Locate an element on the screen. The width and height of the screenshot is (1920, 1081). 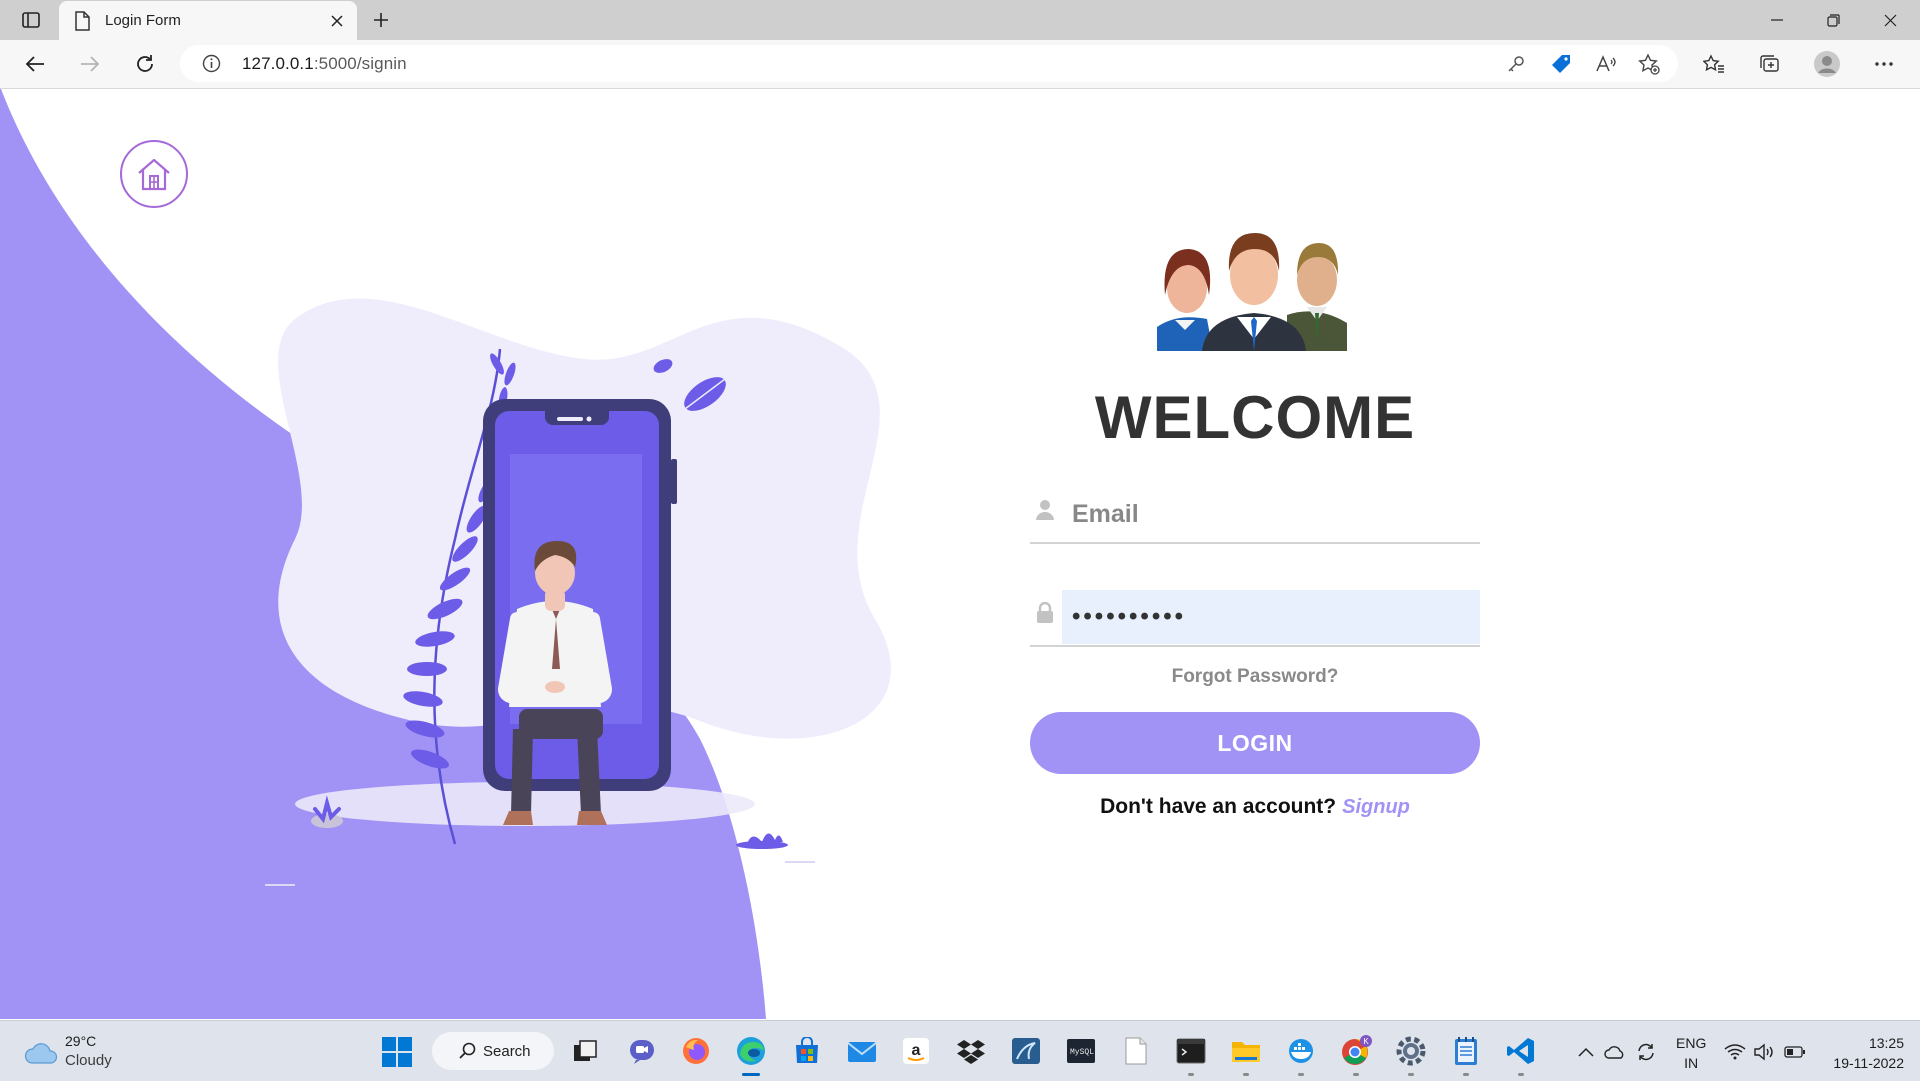
favorites-button is located at coordinates (1714, 64).